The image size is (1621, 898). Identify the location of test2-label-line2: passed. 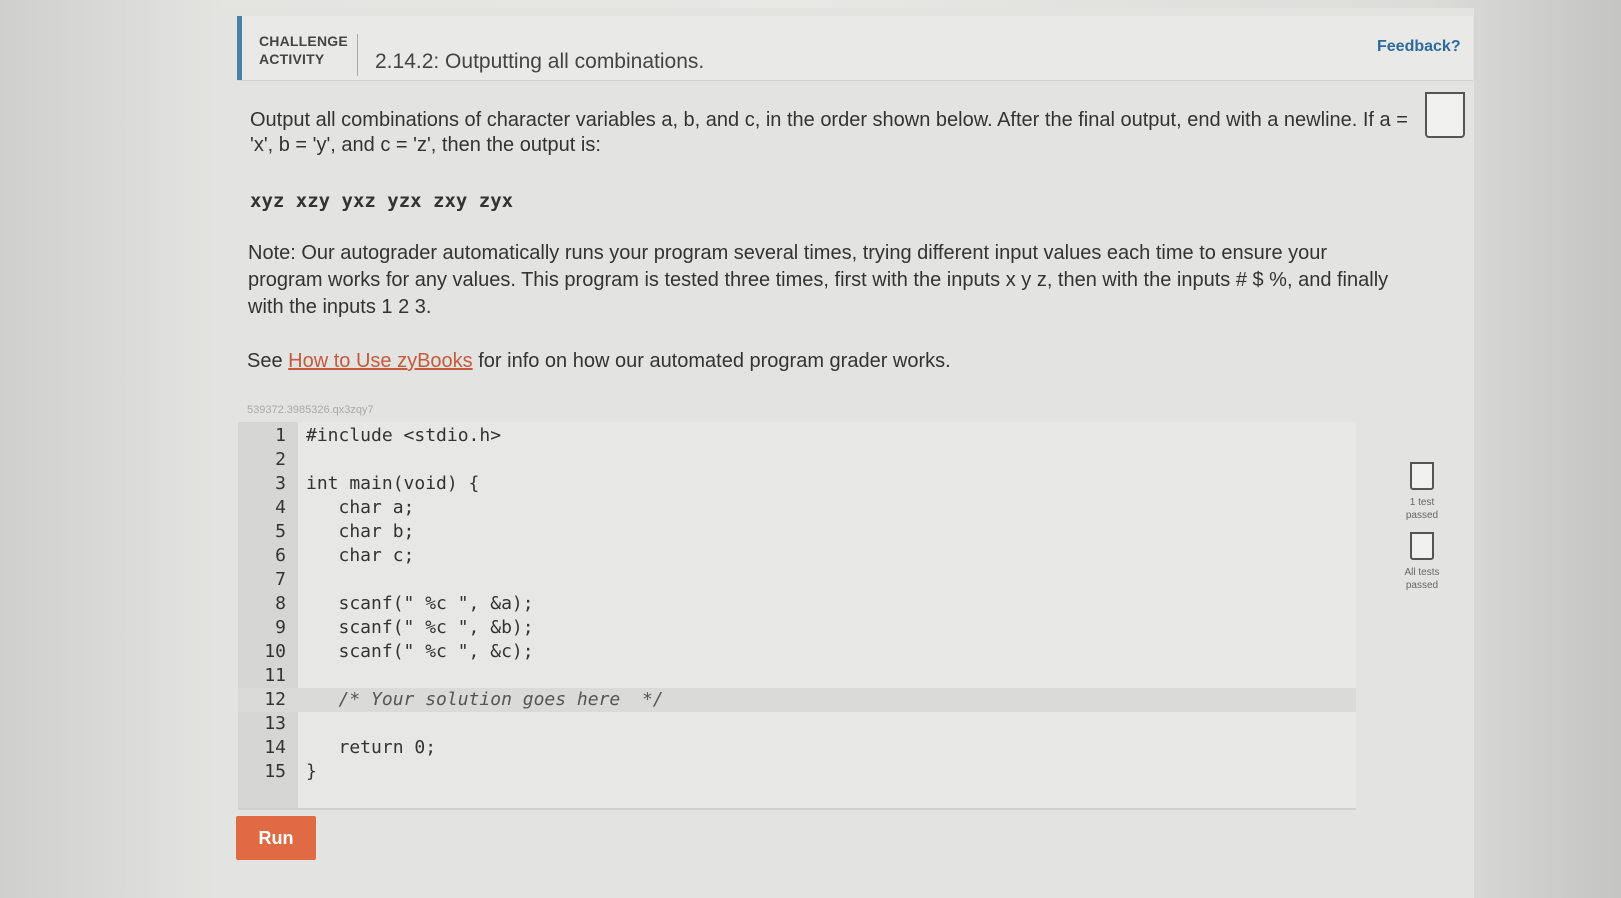
(1422, 585).